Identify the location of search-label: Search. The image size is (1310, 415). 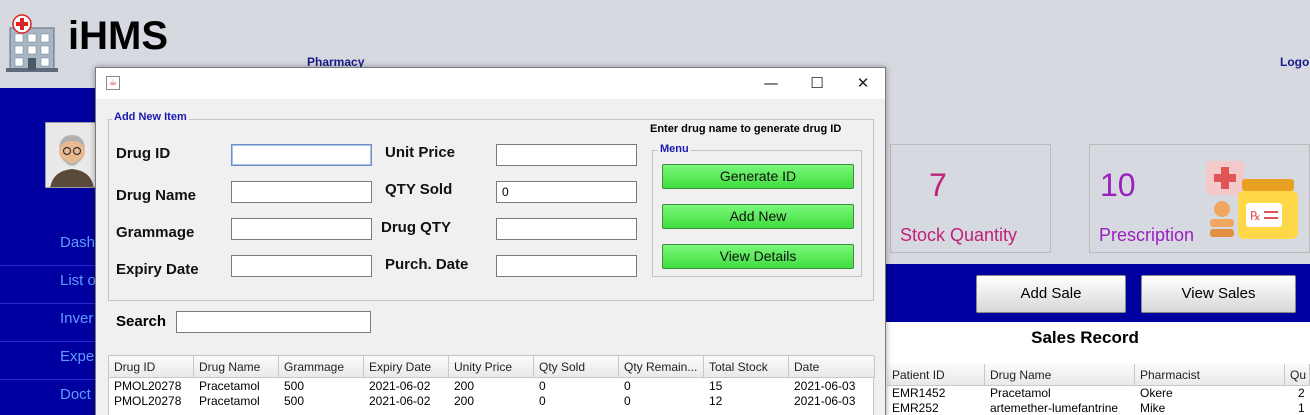
(141, 321).